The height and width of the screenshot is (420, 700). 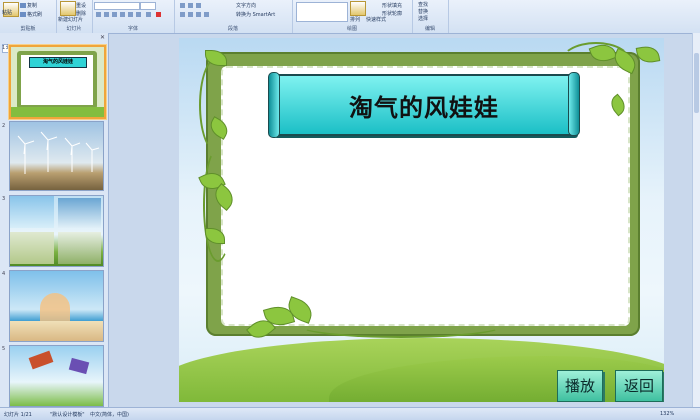 I want to click on shape-fill-button: 形状填充, so click(x=392, y=5).